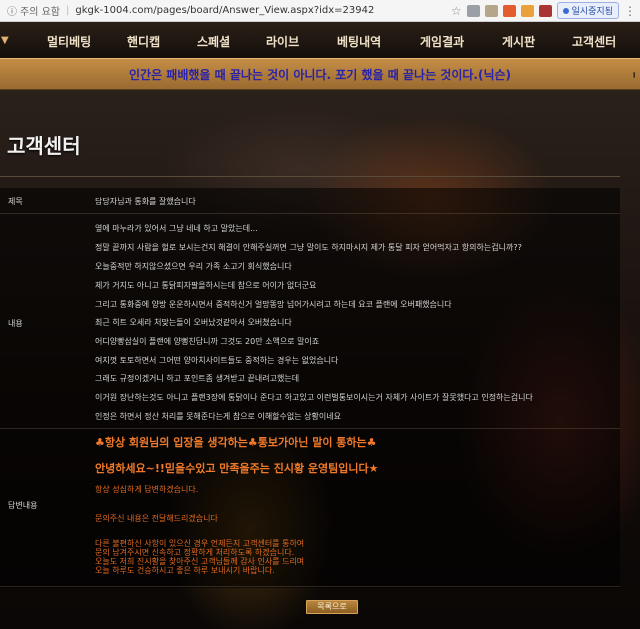  I want to click on info-icon: ⓘ, so click(12, 10).